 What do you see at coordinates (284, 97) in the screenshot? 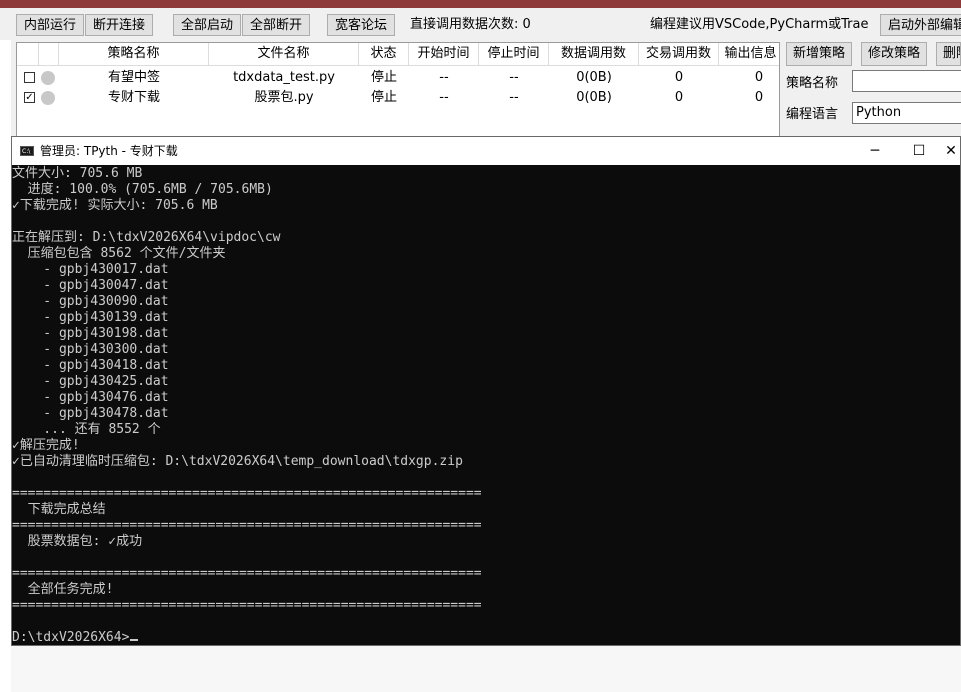
I see `row-file-name: 股票包.py` at bounding box center [284, 97].